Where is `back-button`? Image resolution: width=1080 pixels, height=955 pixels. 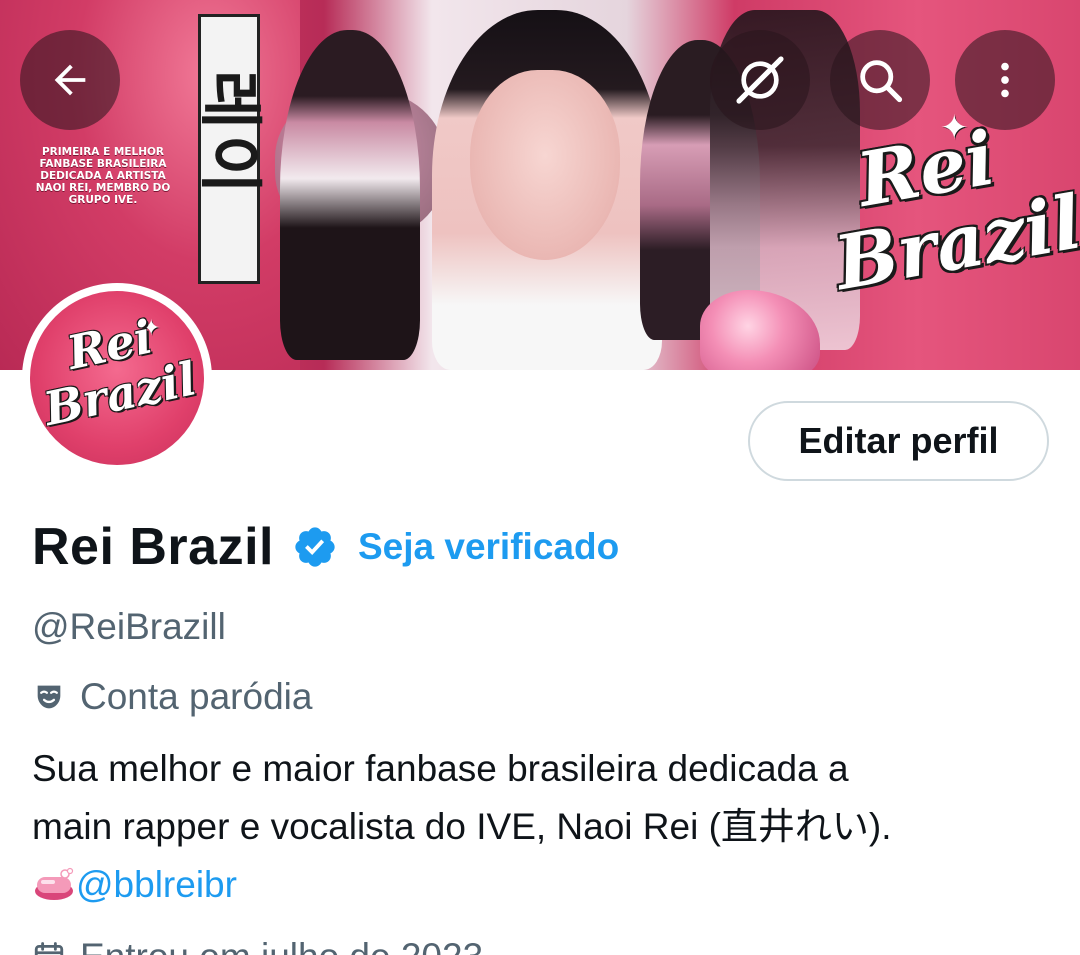 back-button is located at coordinates (70, 80).